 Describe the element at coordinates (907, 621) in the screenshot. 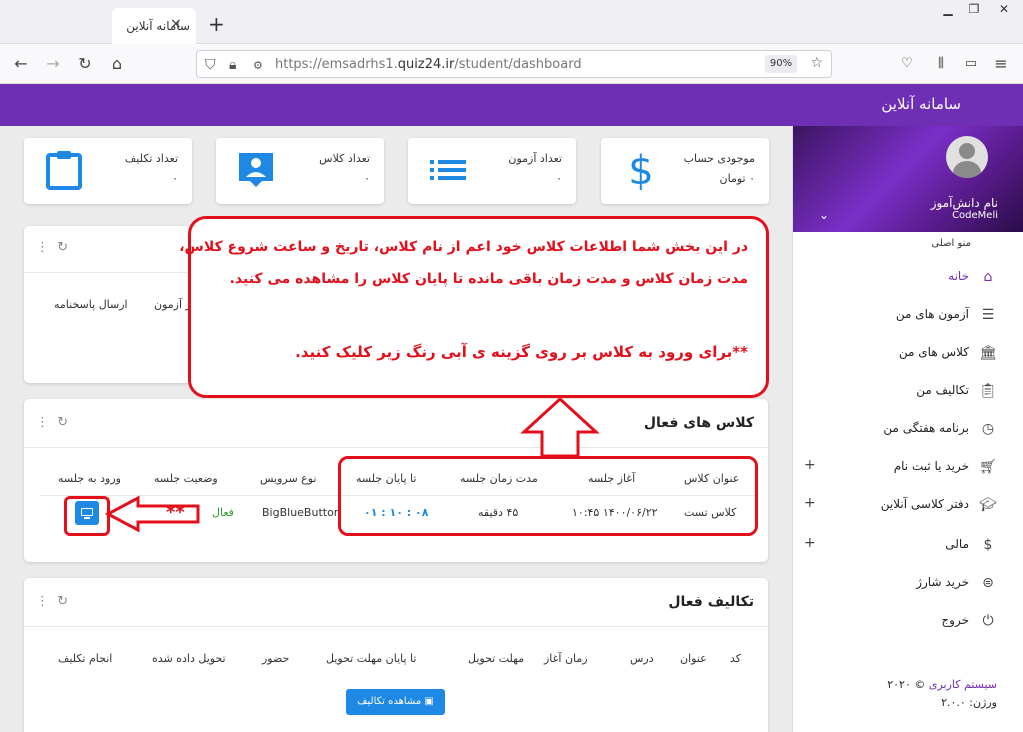

I see `sidebar-item-logout: ⏻ خروج` at that location.